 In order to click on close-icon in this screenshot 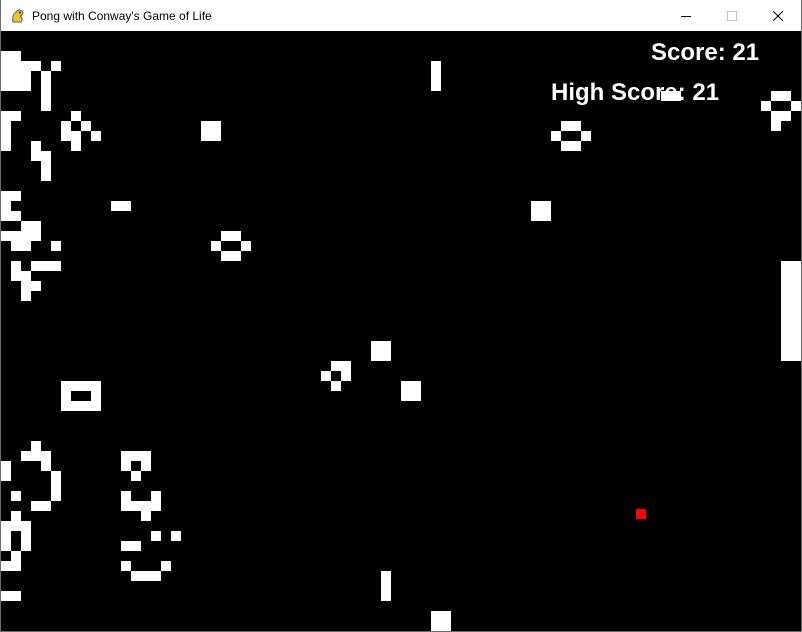, I will do `click(778, 15)`.